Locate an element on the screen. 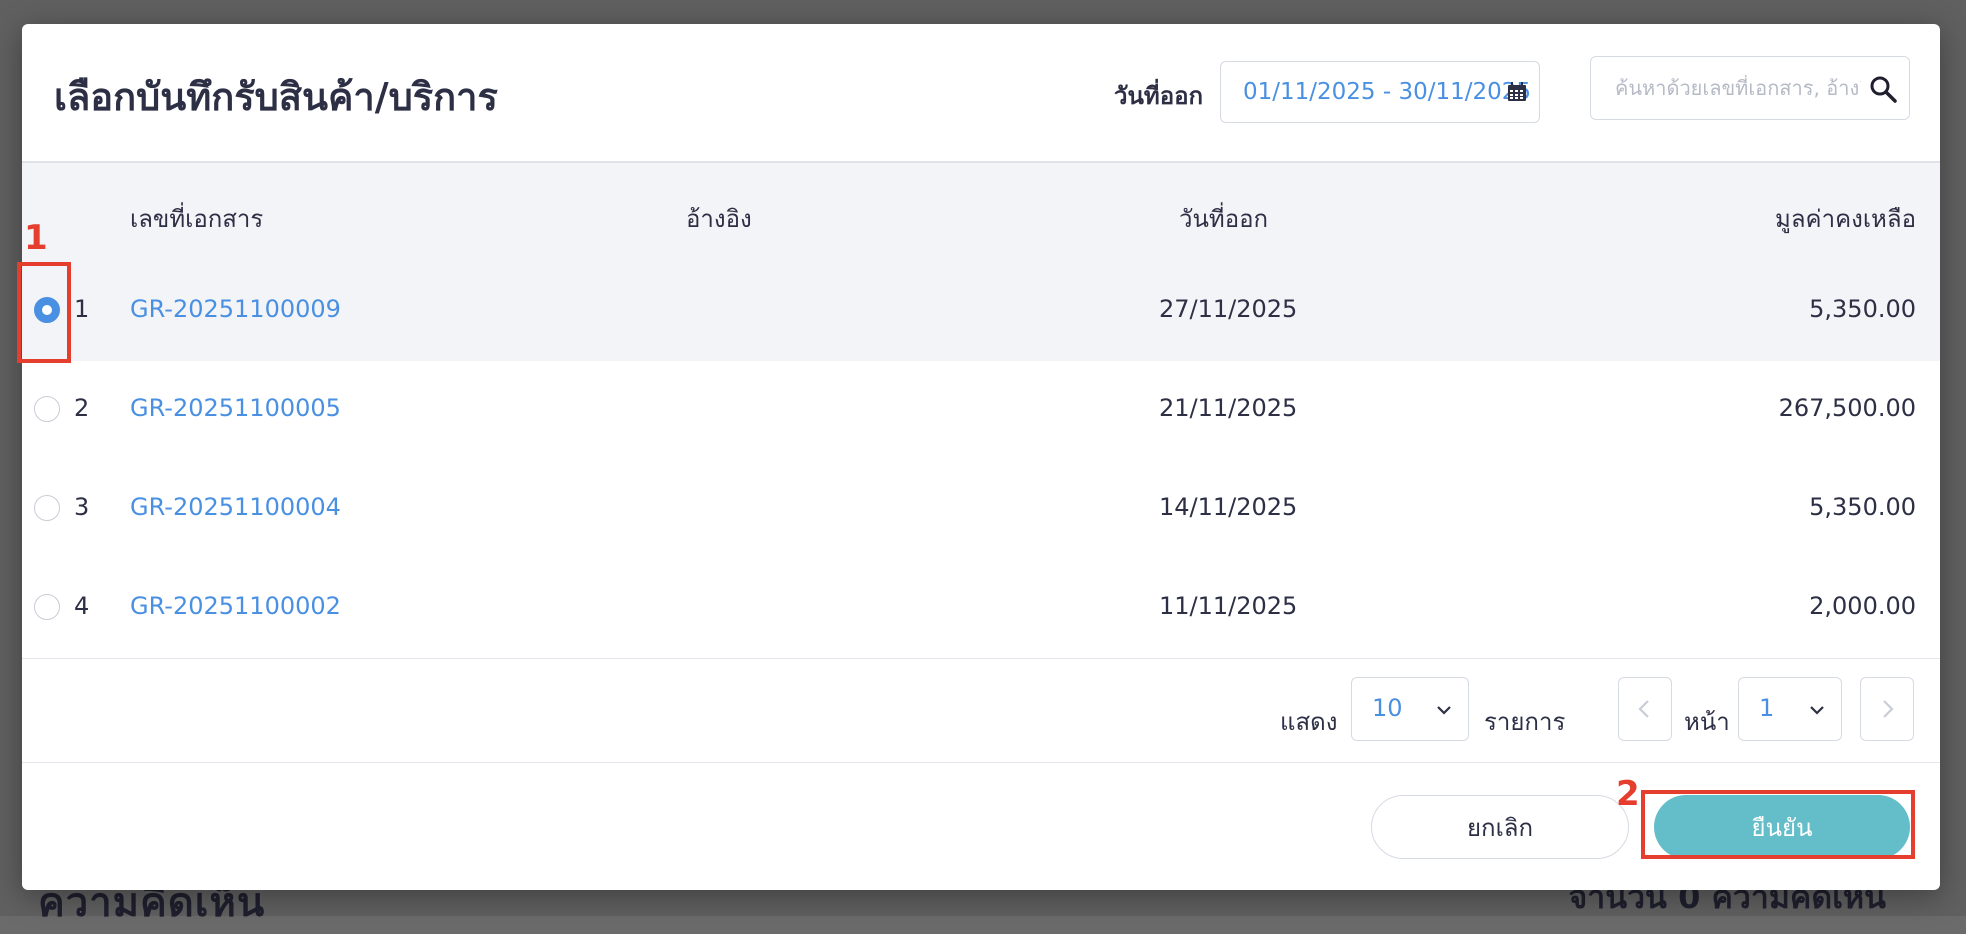  annotation-marker-2: 2 is located at coordinates (1628, 794).